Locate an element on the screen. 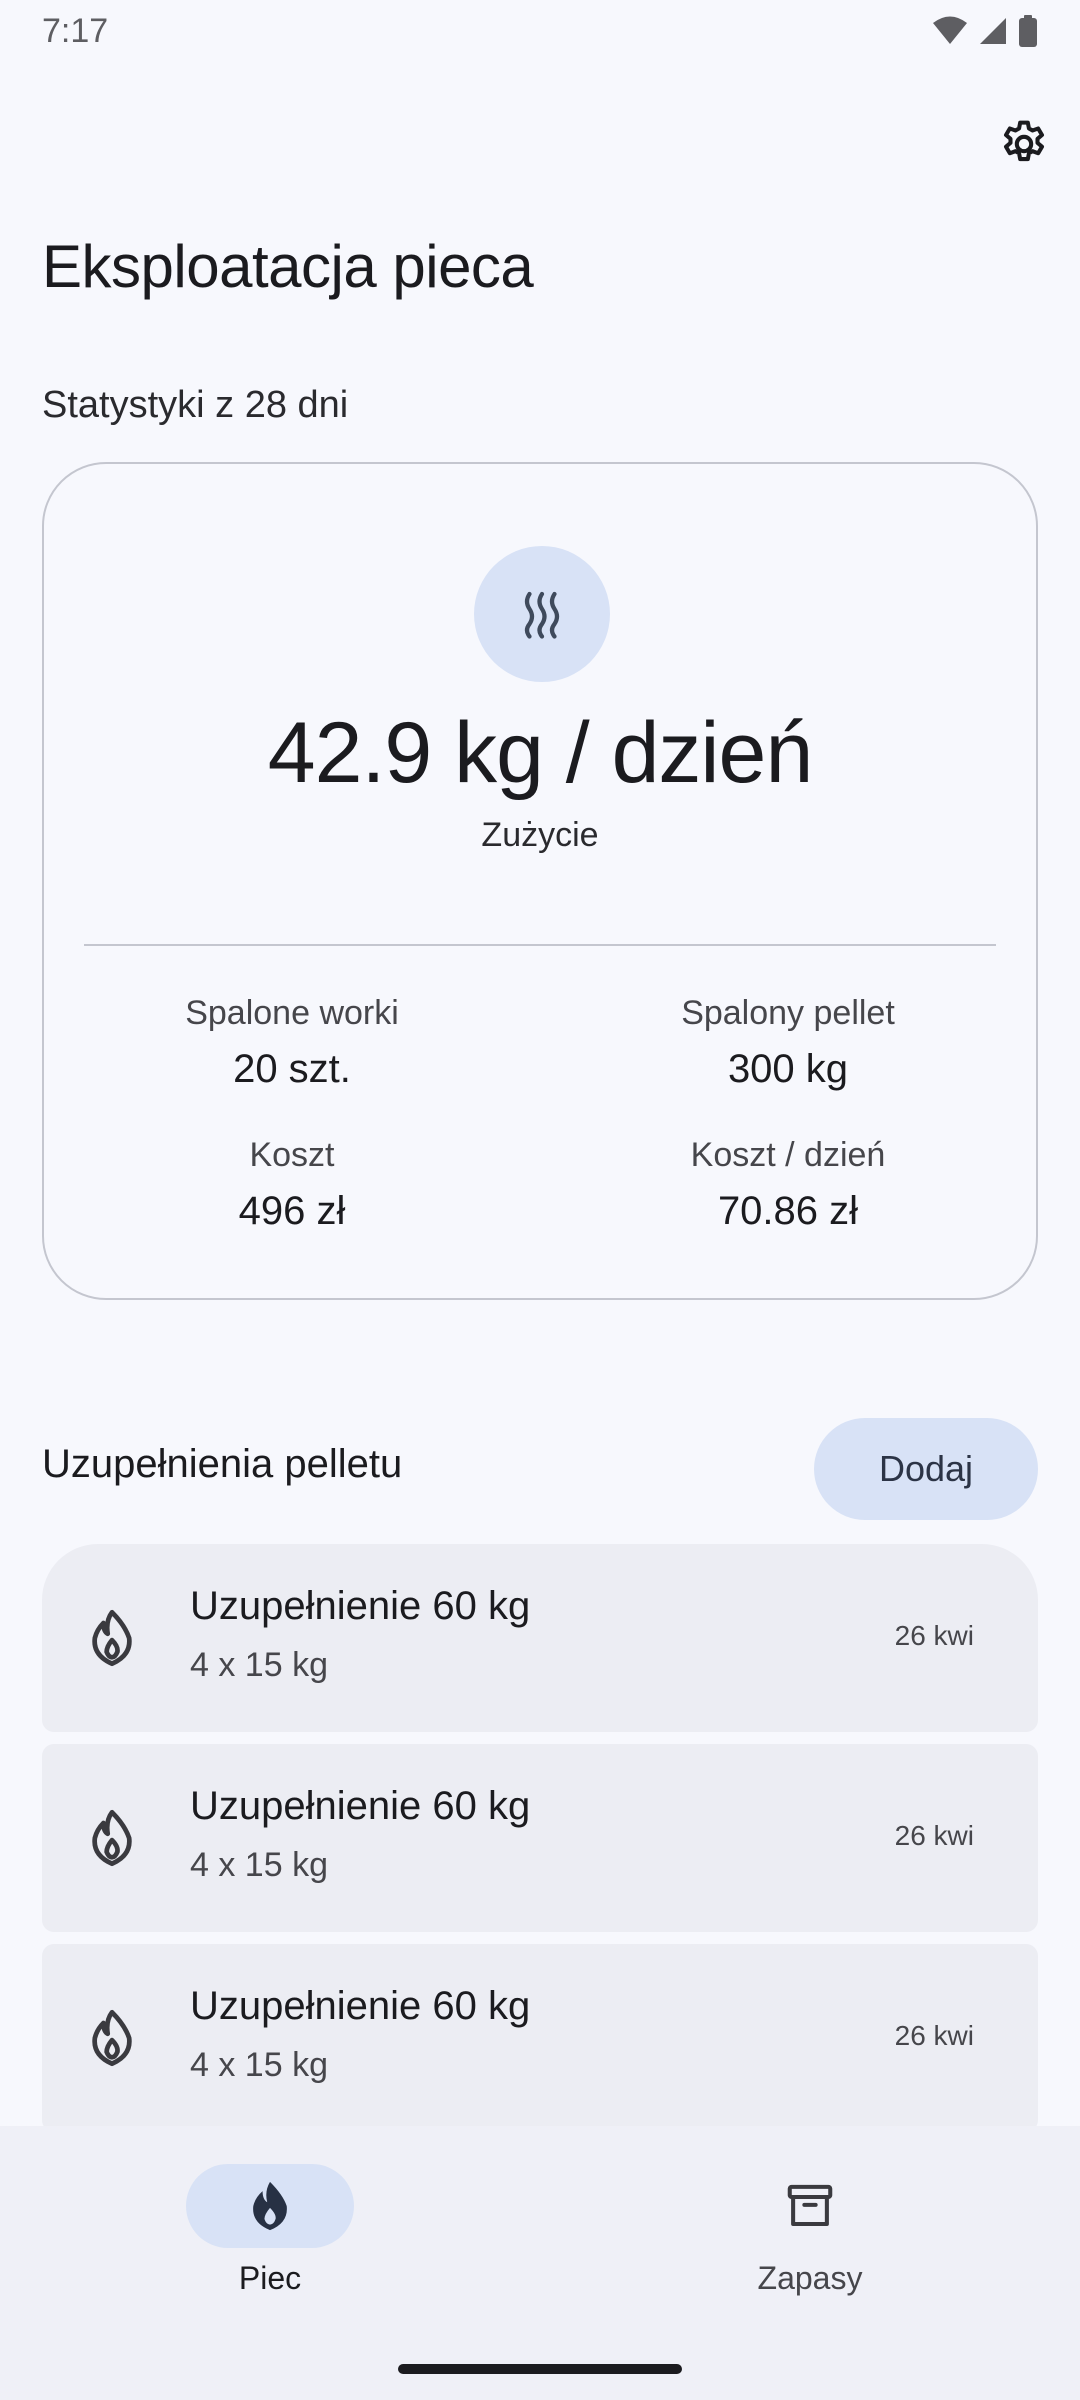 The image size is (1080, 2400). home-indicator is located at coordinates (540, 2369).